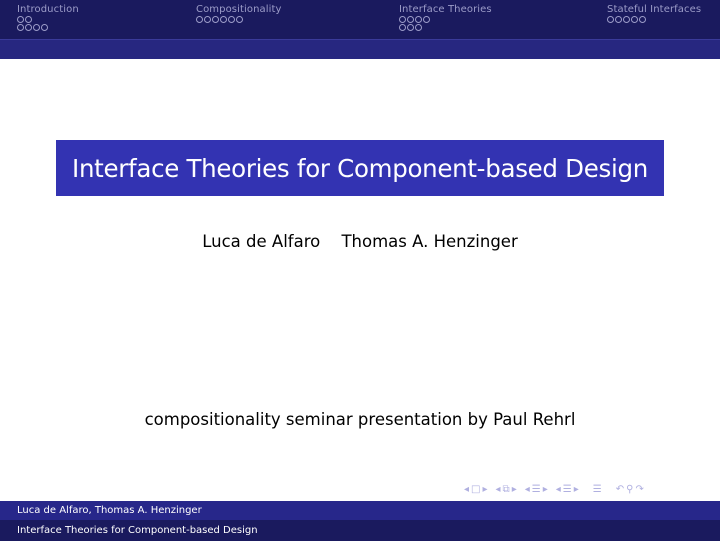  Describe the element at coordinates (597, 489) in the screenshot. I see `appendix-icon: ☰` at that location.